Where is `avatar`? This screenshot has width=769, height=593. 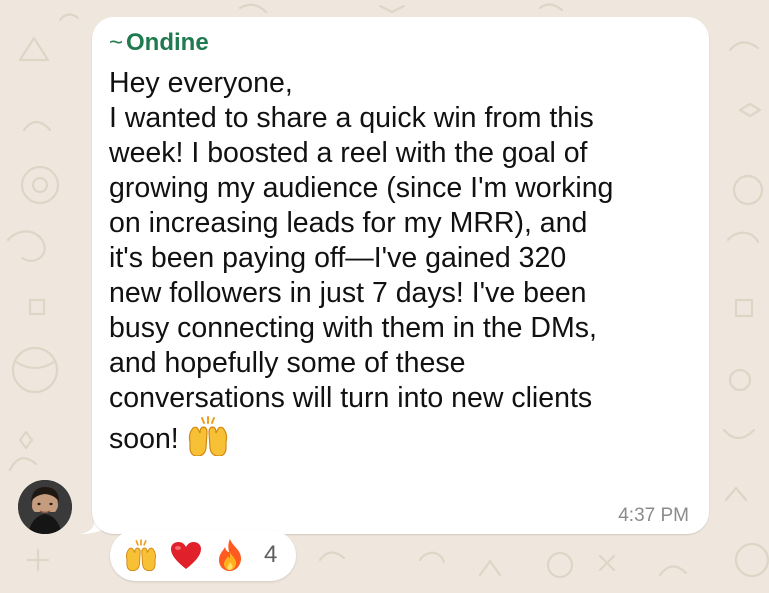 avatar is located at coordinates (45, 507).